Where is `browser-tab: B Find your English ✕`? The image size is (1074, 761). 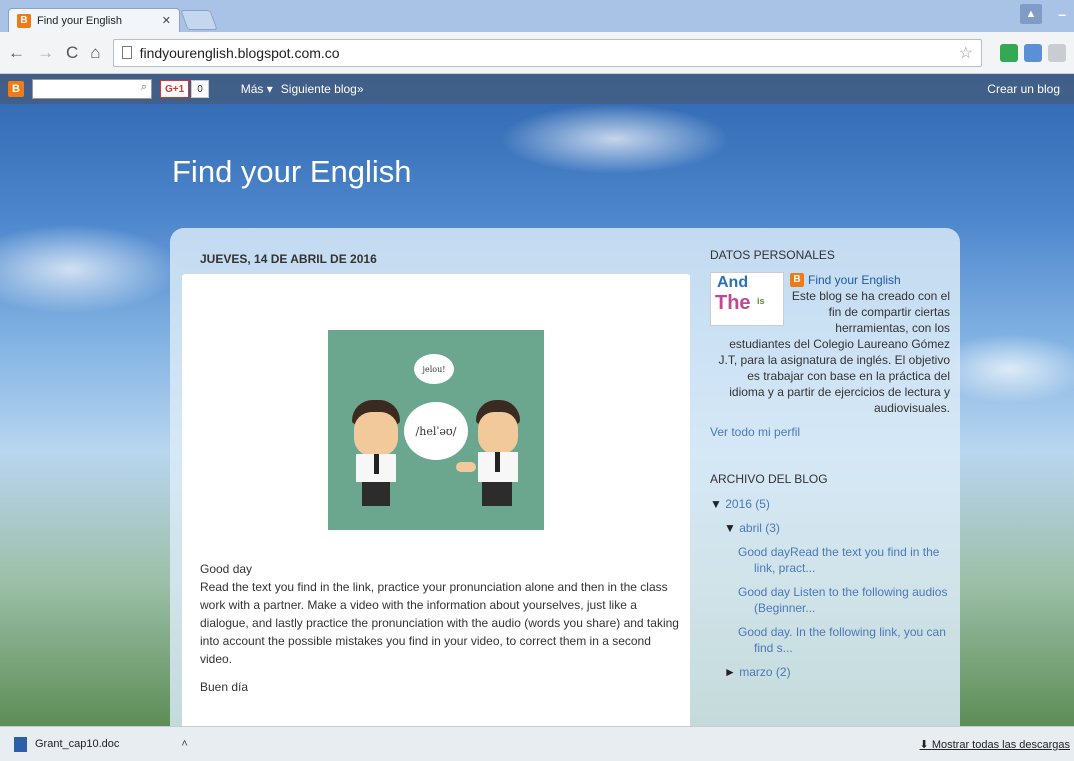
browser-tab: B Find your English ✕ is located at coordinates (94, 20).